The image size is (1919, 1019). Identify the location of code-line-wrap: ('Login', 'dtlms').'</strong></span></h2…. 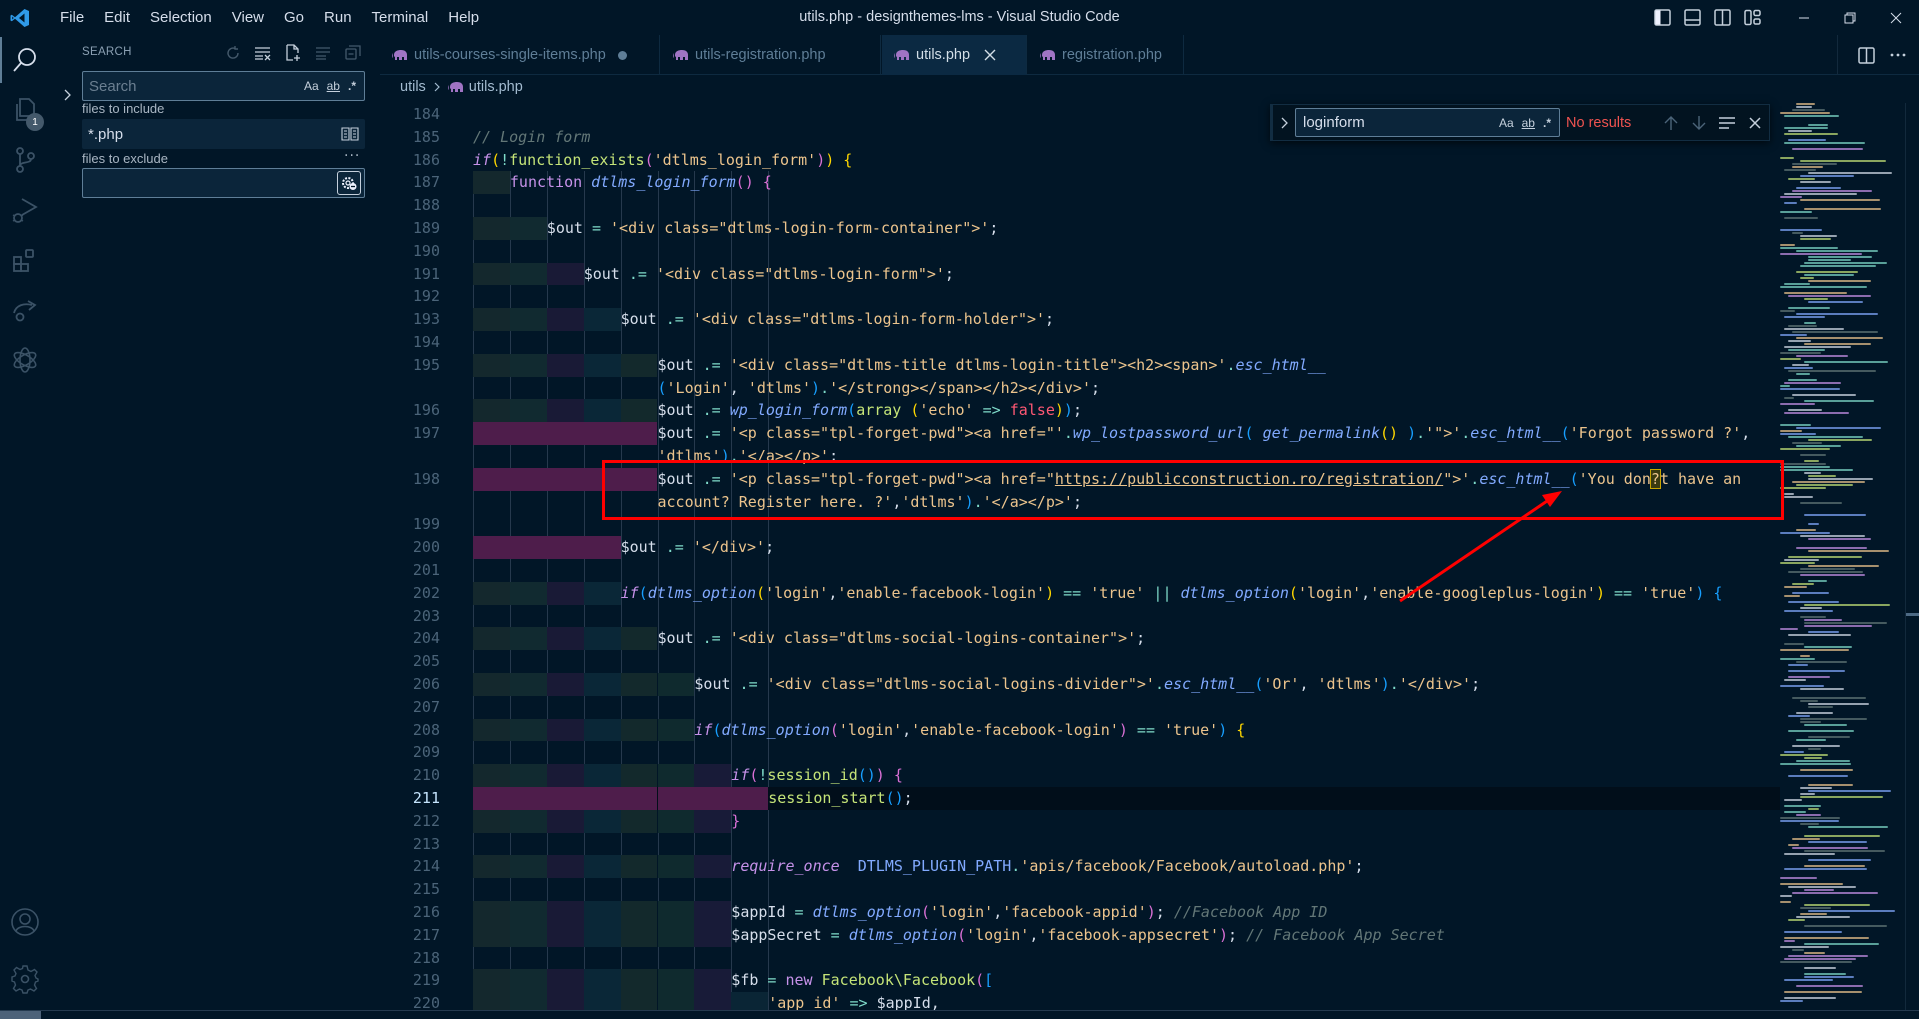
(1080, 388).